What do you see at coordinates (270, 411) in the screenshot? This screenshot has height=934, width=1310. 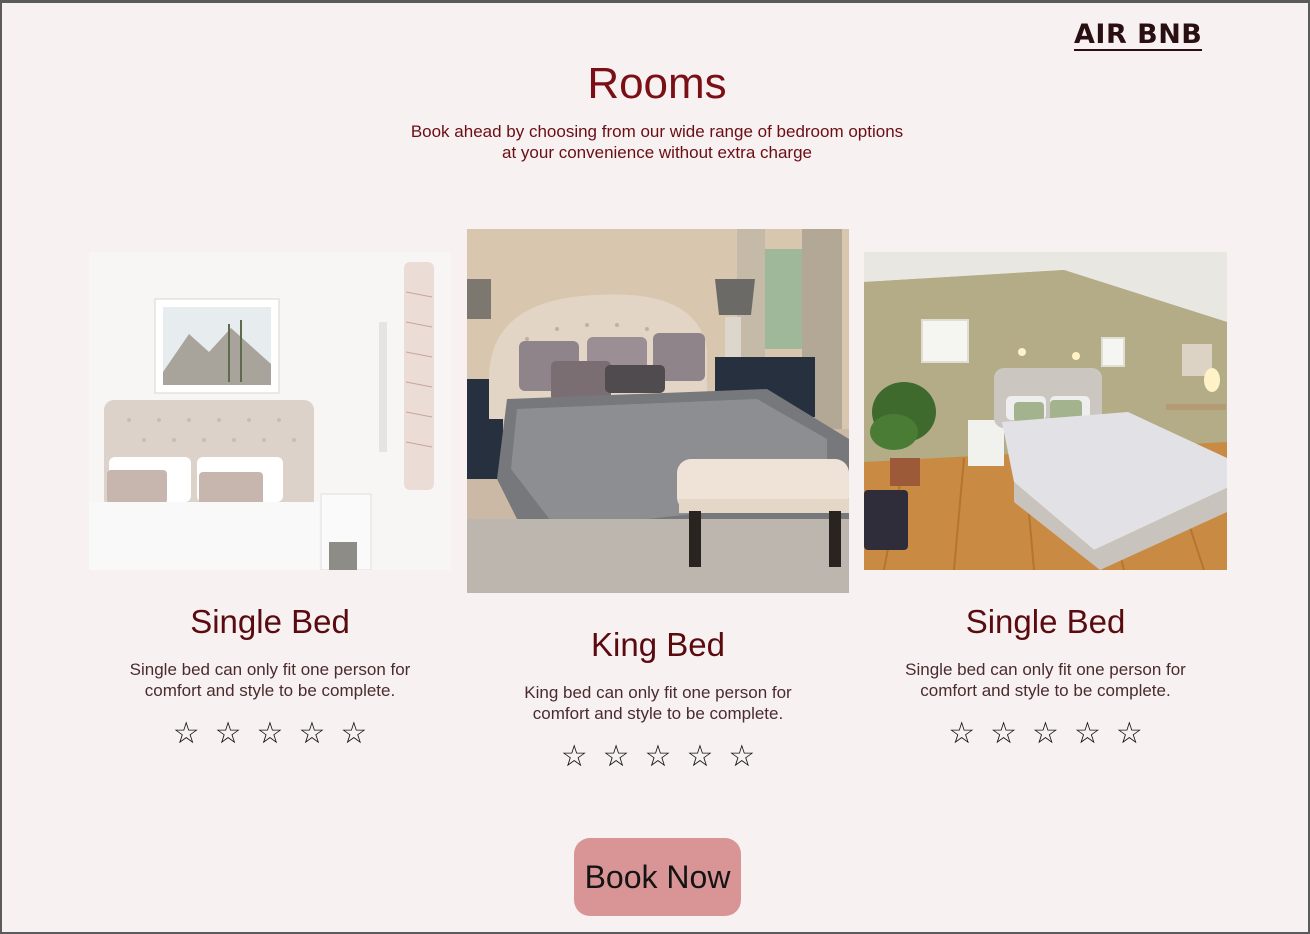 I see `white-bedroom-photo` at bounding box center [270, 411].